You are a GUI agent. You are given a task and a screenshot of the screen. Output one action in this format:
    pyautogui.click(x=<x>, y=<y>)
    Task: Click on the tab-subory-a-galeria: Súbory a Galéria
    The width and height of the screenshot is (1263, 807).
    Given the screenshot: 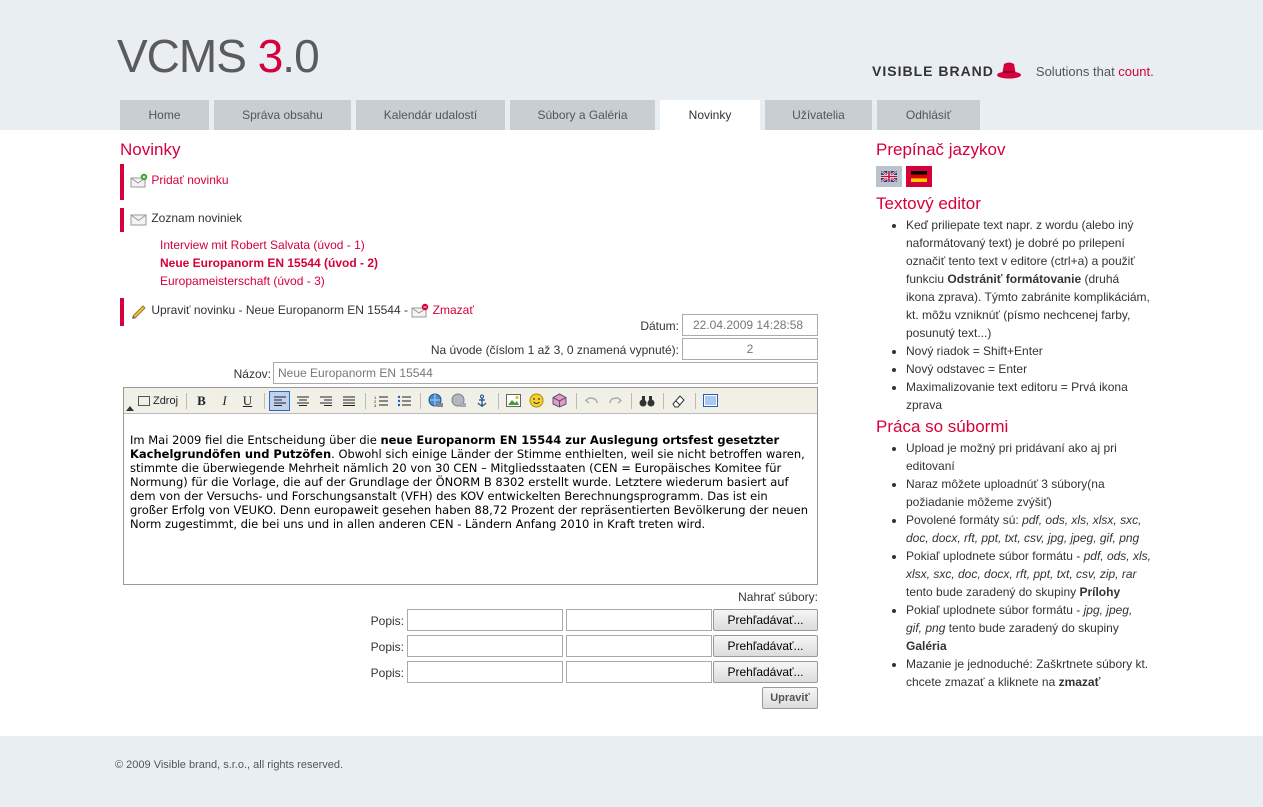 What is the action you would take?
    pyautogui.click(x=582, y=115)
    